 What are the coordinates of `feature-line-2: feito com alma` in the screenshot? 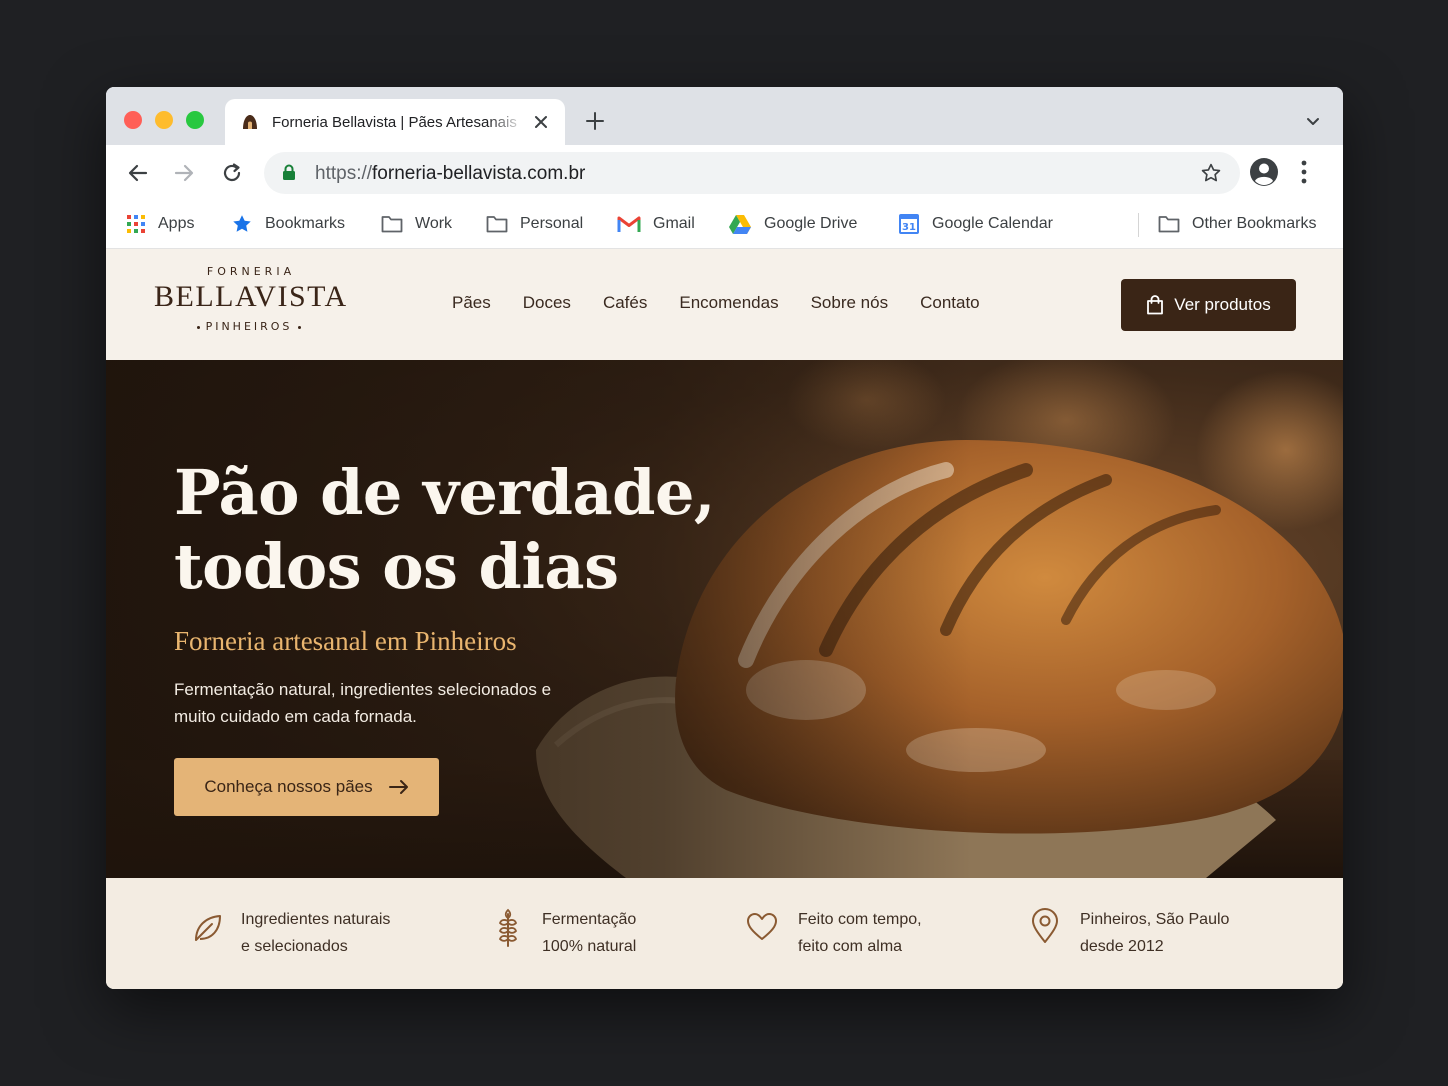 It's located at (850, 946).